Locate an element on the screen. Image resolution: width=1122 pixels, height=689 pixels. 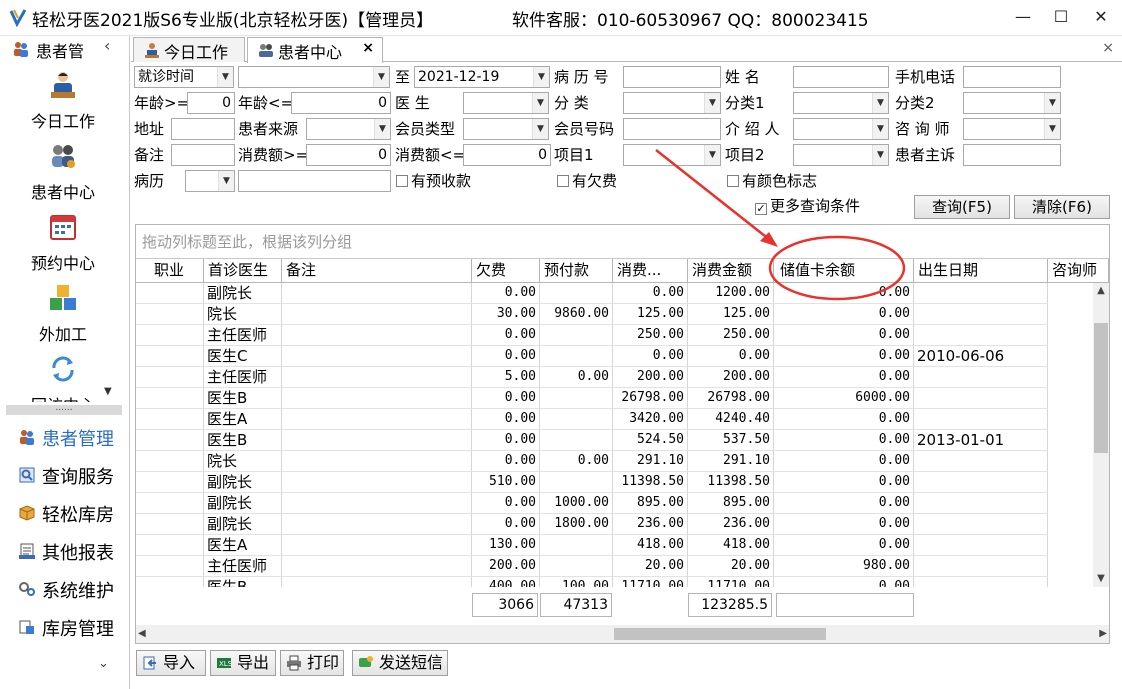
consultant-select: ▼ is located at coordinates (1012, 129).